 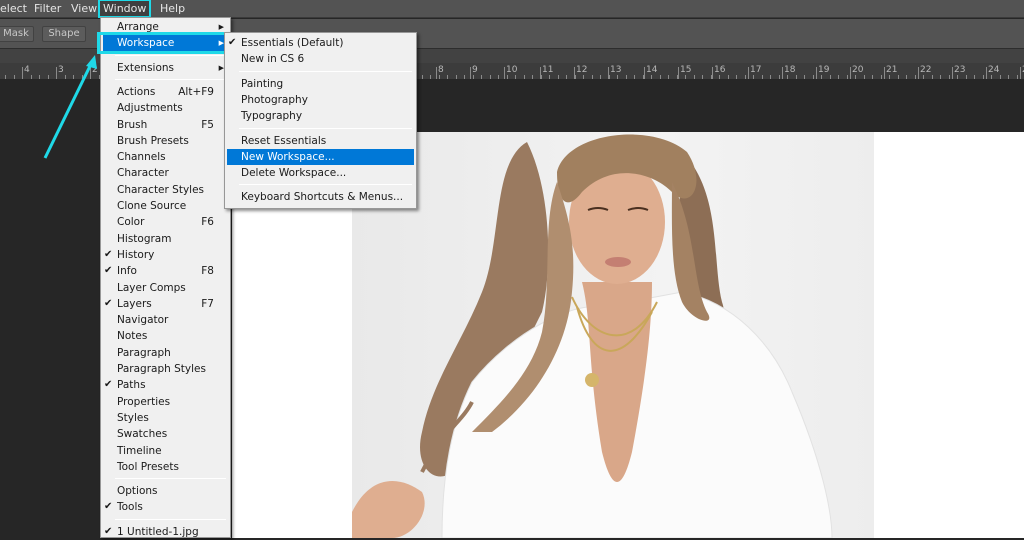 What do you see at coordinates (790, 70) in the screenshot?
I see `ruler-label: 18` at bounding box center [790, 70].